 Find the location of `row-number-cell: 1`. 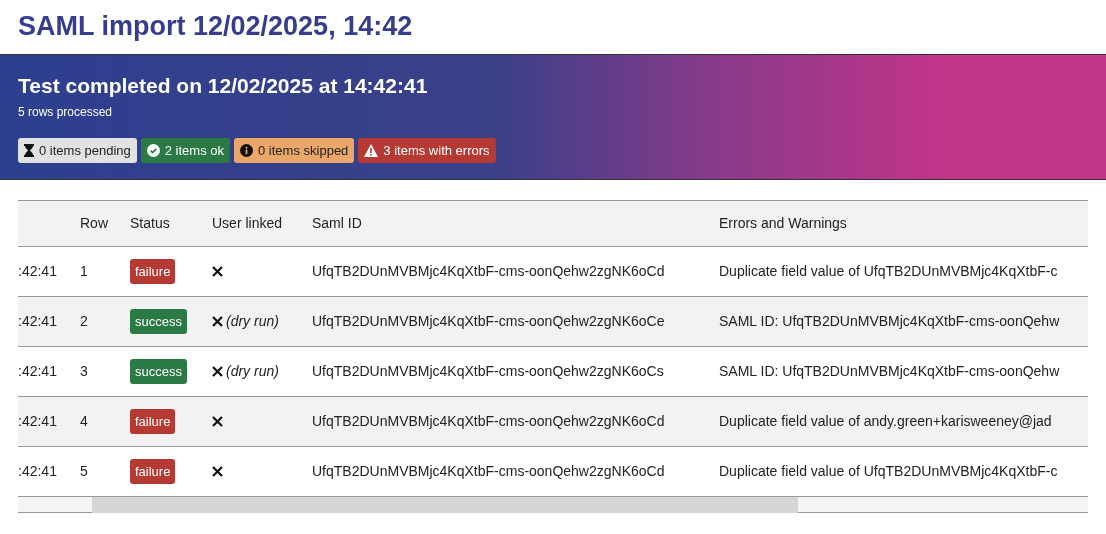

row-number-cell: 1 is located at coordinates (84, 271).